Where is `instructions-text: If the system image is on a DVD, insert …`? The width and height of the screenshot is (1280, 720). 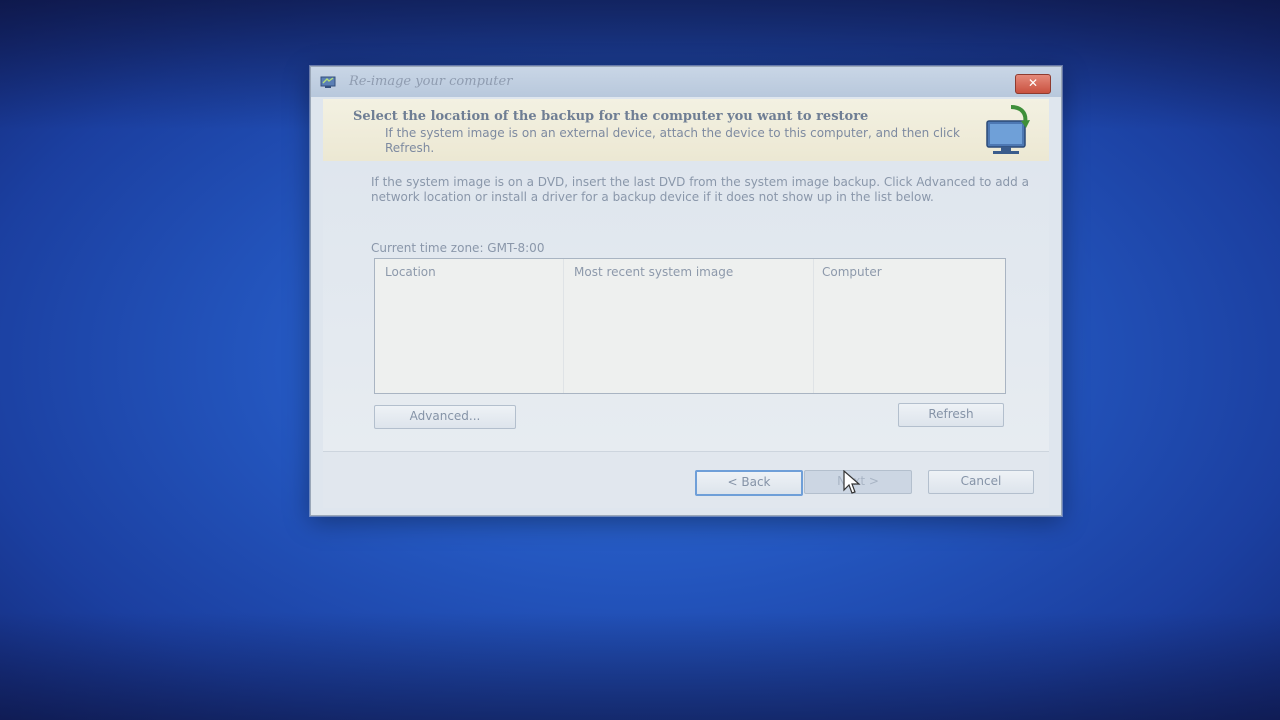
instructions-text: If the system image is on a DVD, insert … is located at coordinates (700, 189).